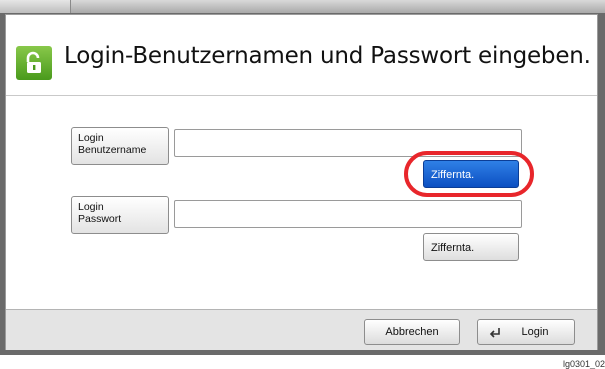 Image resolution: width=605 pixels, height=369 pixels. I want to click on password-label-button: Login Passwort, so click(120, 215).